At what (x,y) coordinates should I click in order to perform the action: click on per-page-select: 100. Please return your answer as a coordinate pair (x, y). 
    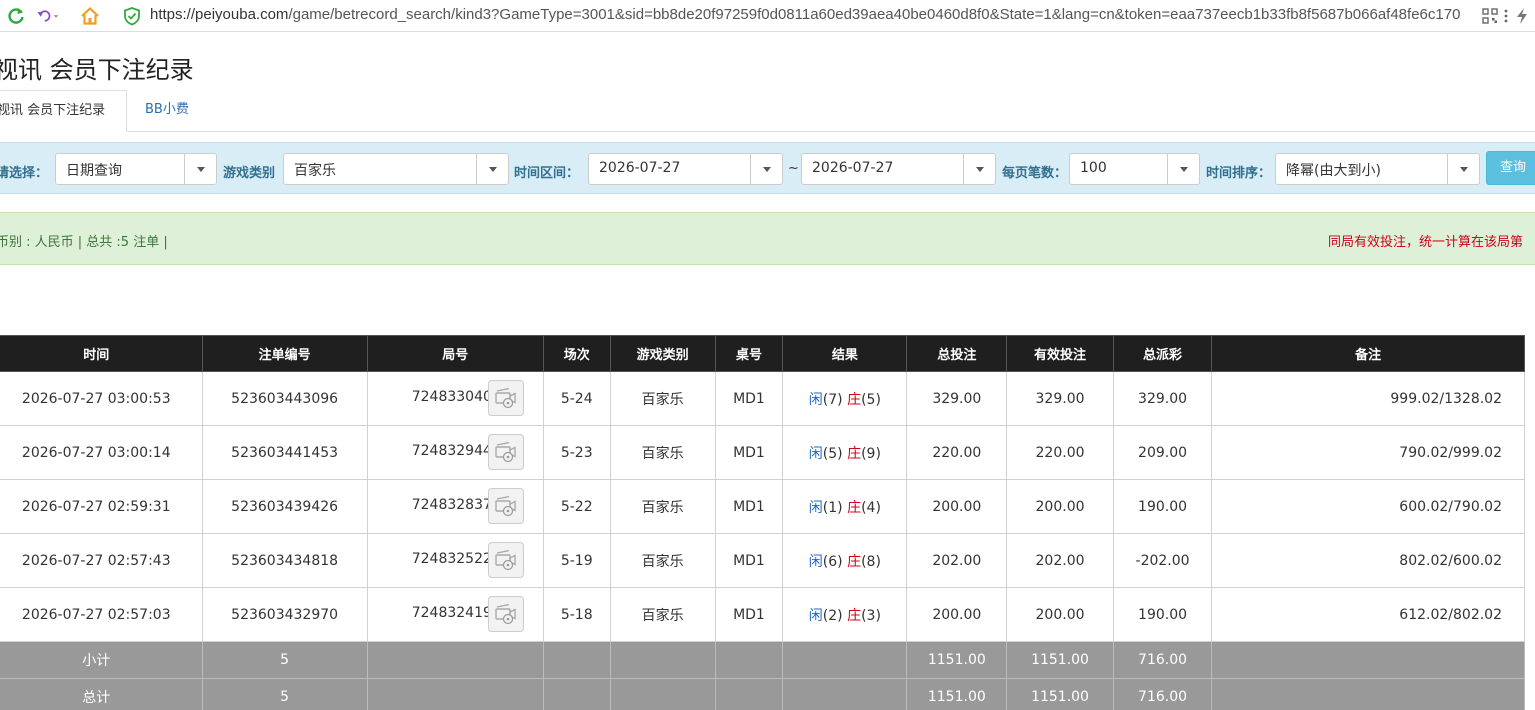
    Looking at the image, I should click on (1134, 169).